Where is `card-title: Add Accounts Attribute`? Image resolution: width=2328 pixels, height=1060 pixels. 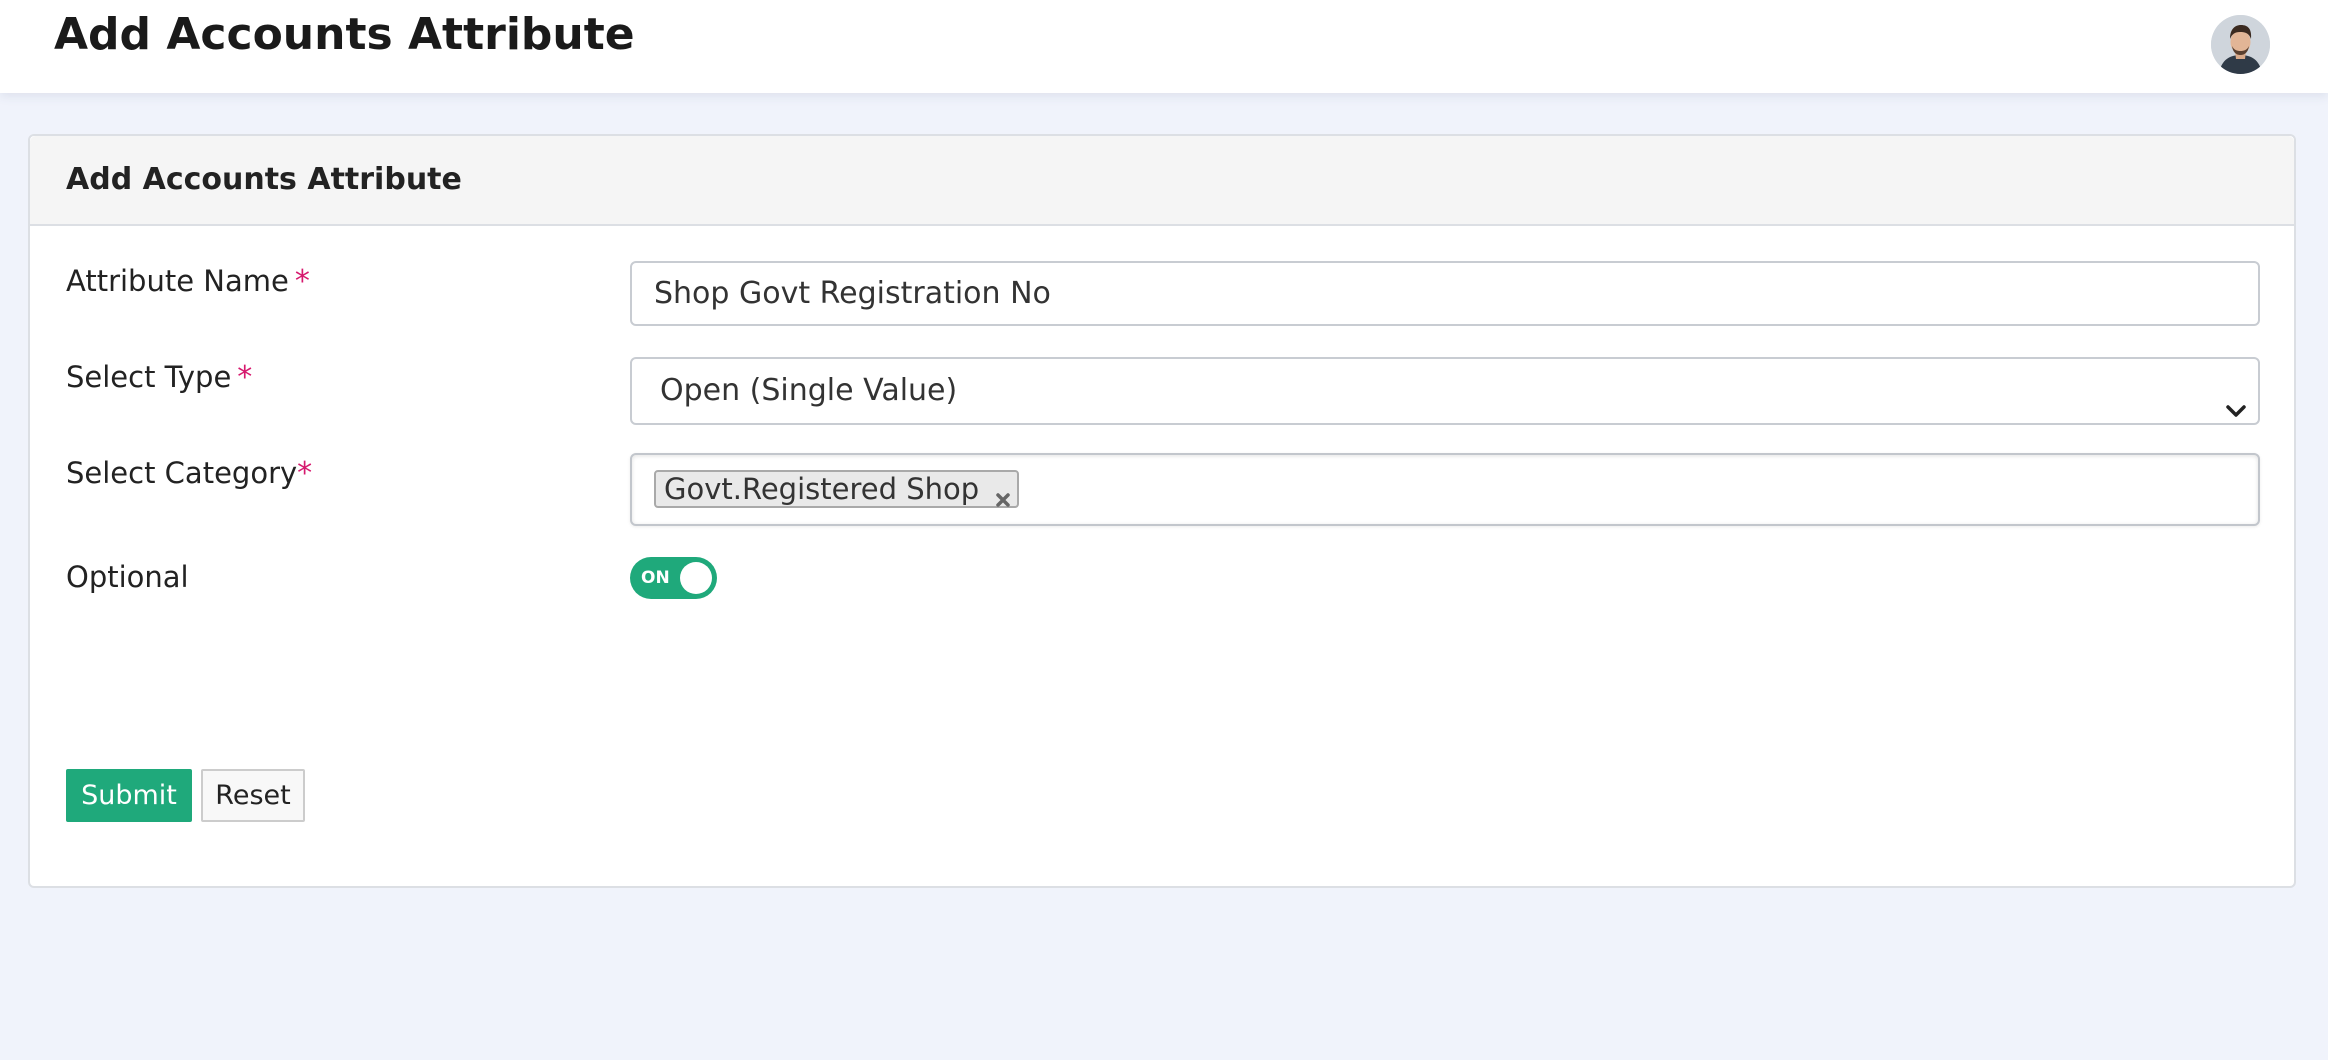 card-title: Add Accounts Attribute is located at coordinates (264, 179).